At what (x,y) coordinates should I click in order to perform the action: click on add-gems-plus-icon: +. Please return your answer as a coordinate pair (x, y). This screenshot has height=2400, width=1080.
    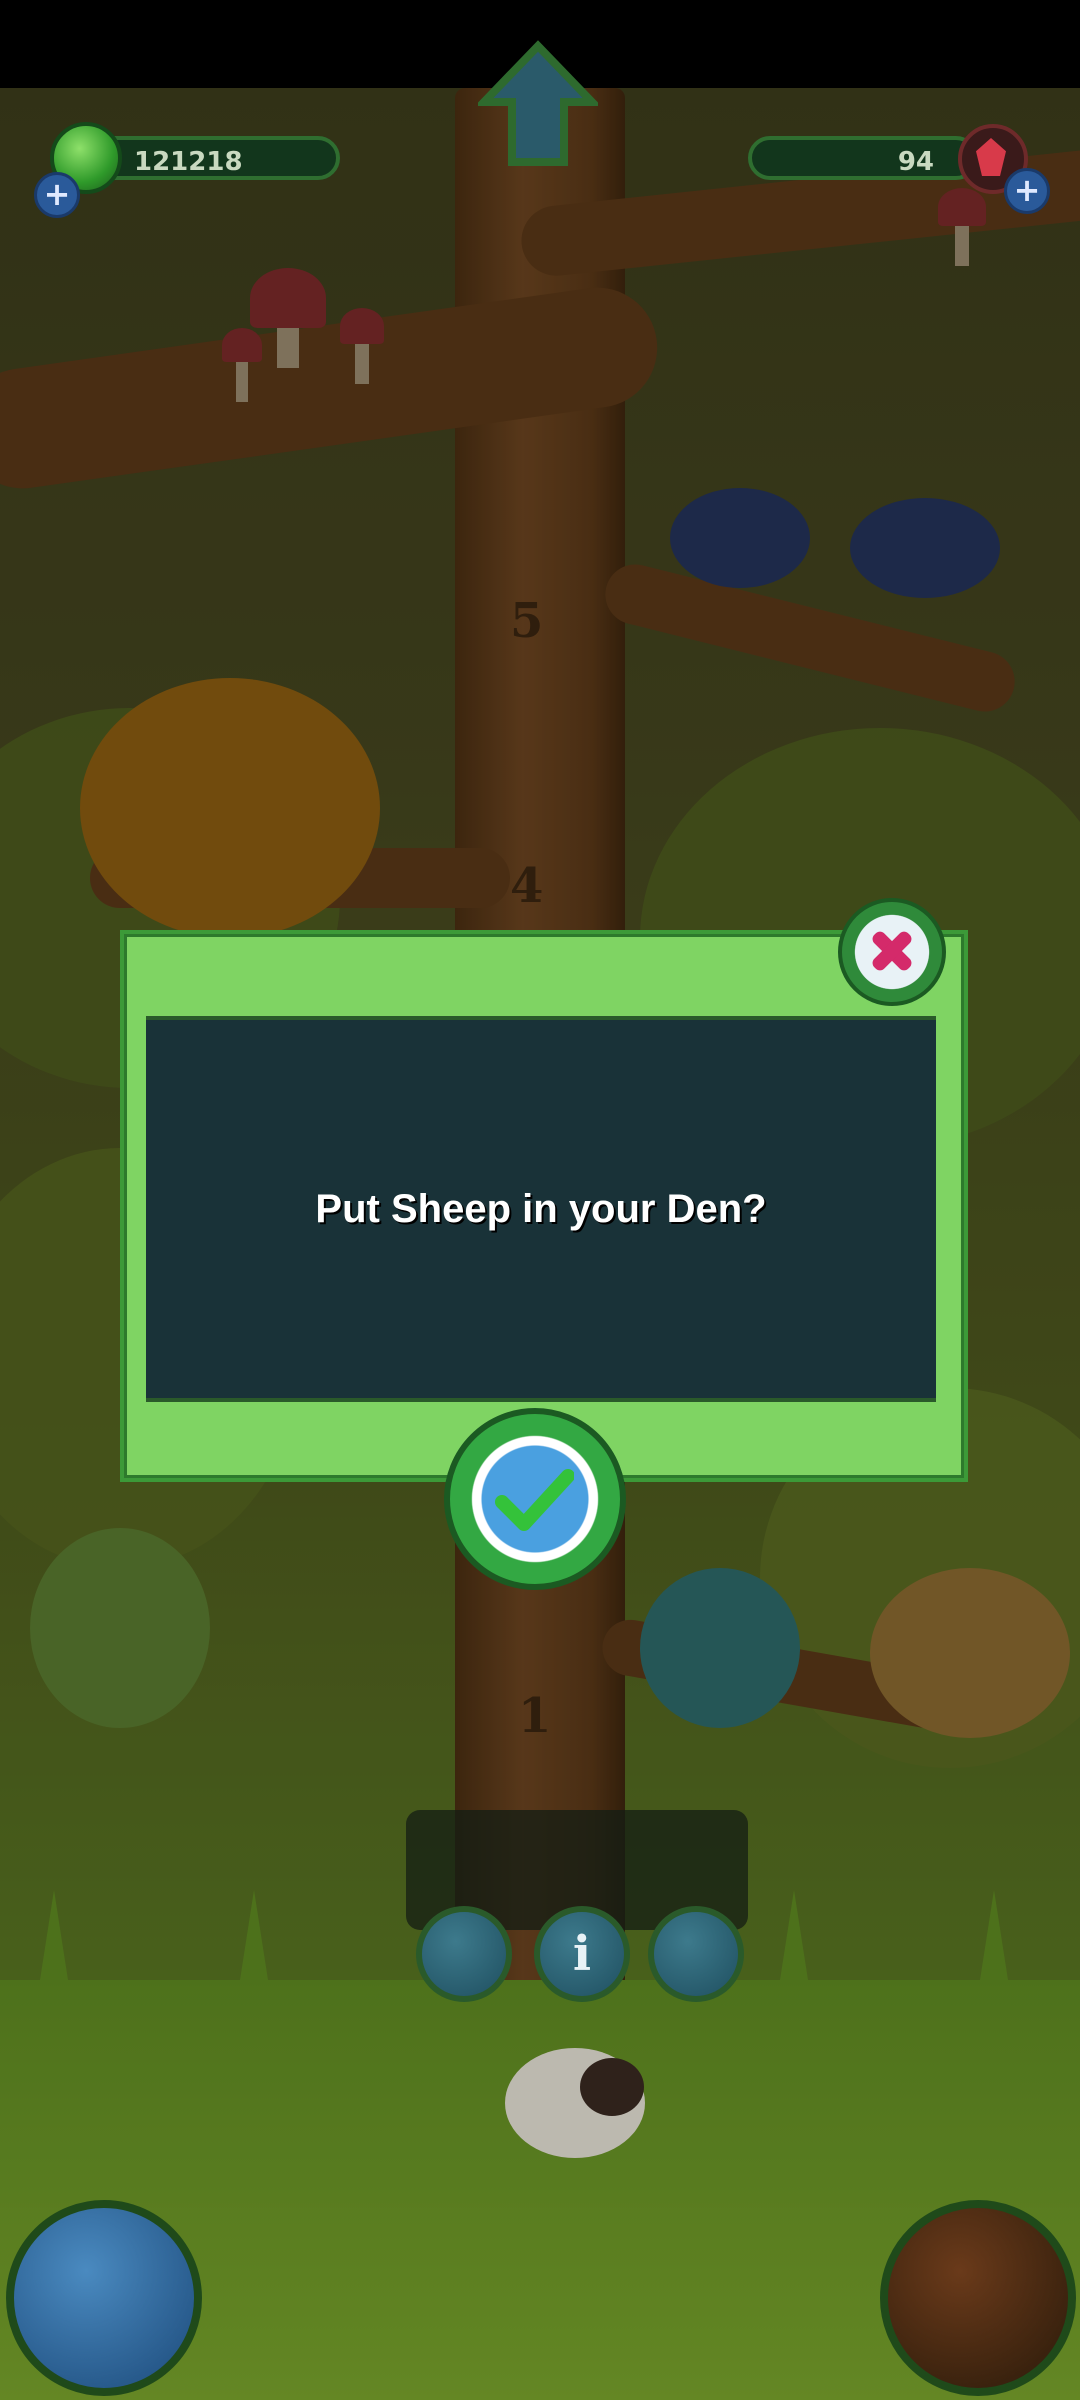
    Looking at the image, I should click on (1027, 191).